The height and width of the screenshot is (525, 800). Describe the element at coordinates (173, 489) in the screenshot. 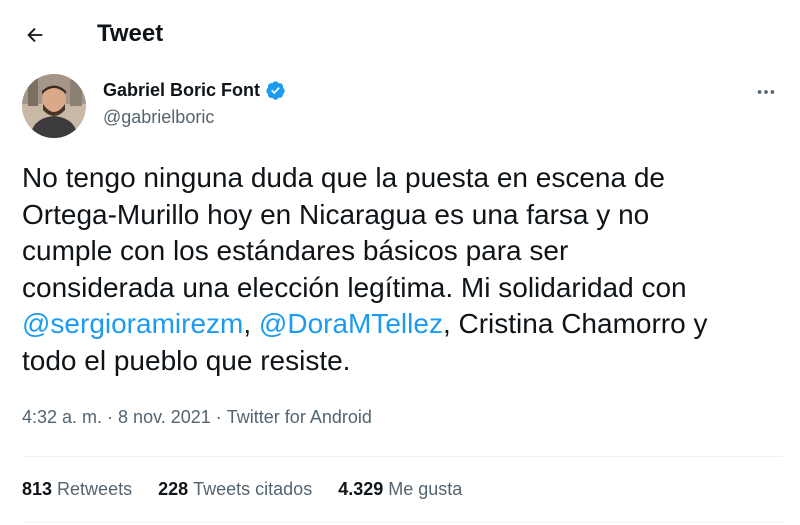

I see `quote-tweets-count: 228` at that location.